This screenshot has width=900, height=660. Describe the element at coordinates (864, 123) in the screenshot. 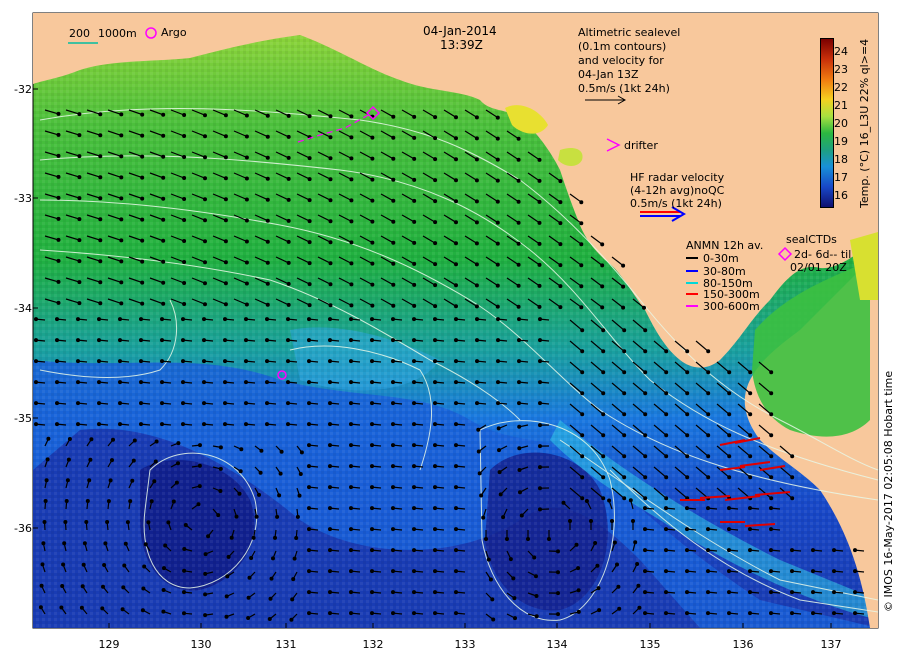

I see `colorbar-label: Temp. (°C) 16_L3U 22% ql>=4` at that location.